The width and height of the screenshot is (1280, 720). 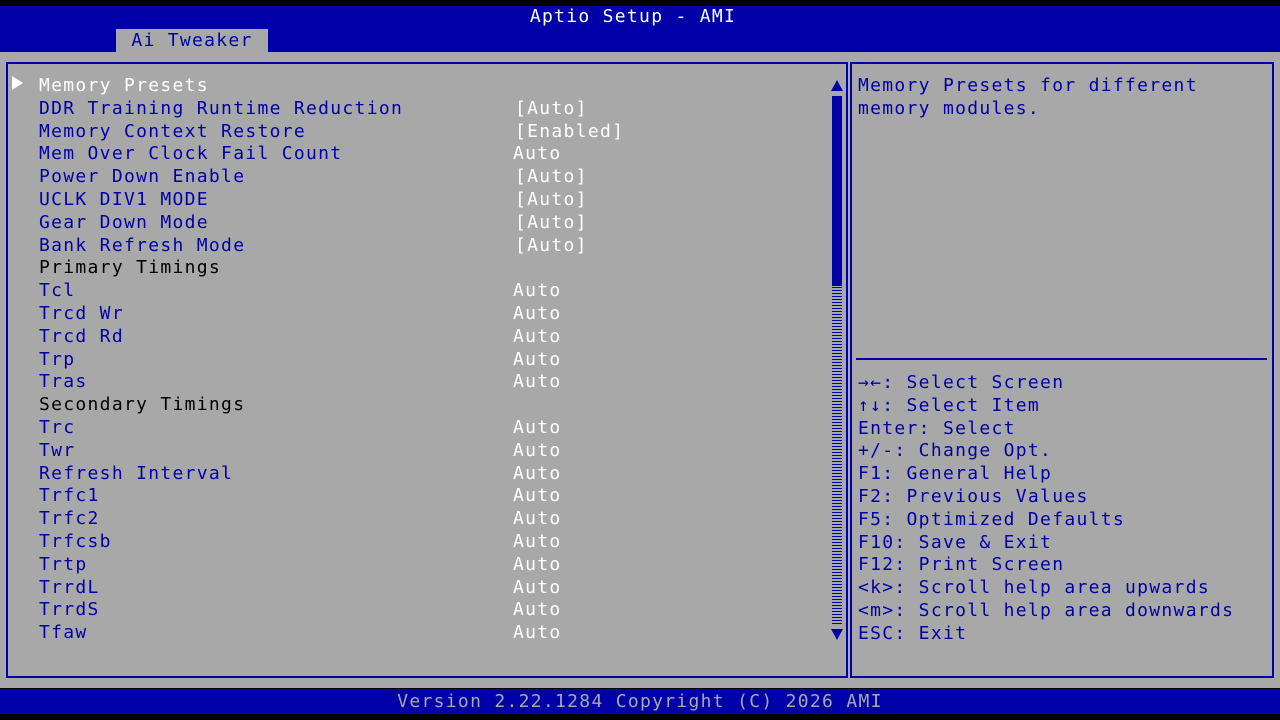 What do you see at coordinates (63, 633) in the screenshot?
I see `setting-label: Tfaw` at bounding box center [63, 633].